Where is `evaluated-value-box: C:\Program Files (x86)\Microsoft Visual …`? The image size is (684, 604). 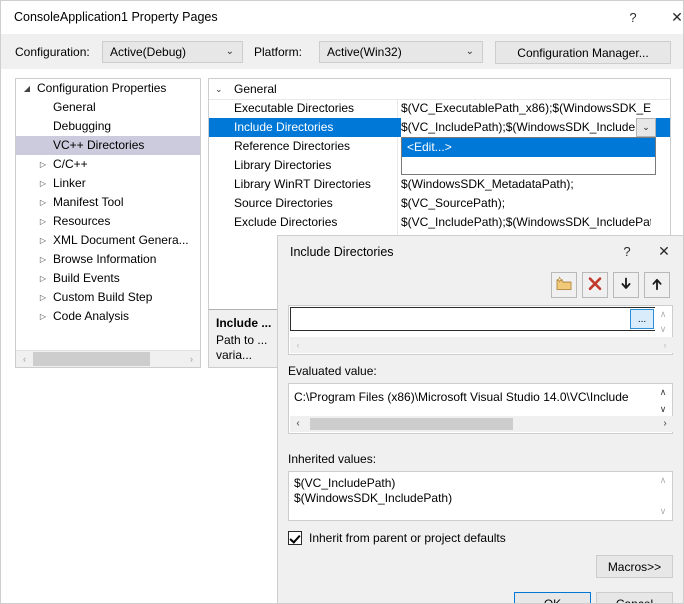
evaluated-value-box: C:\Program Files (x86)\Microsoft Visual … is located at coordinates (480, 408).